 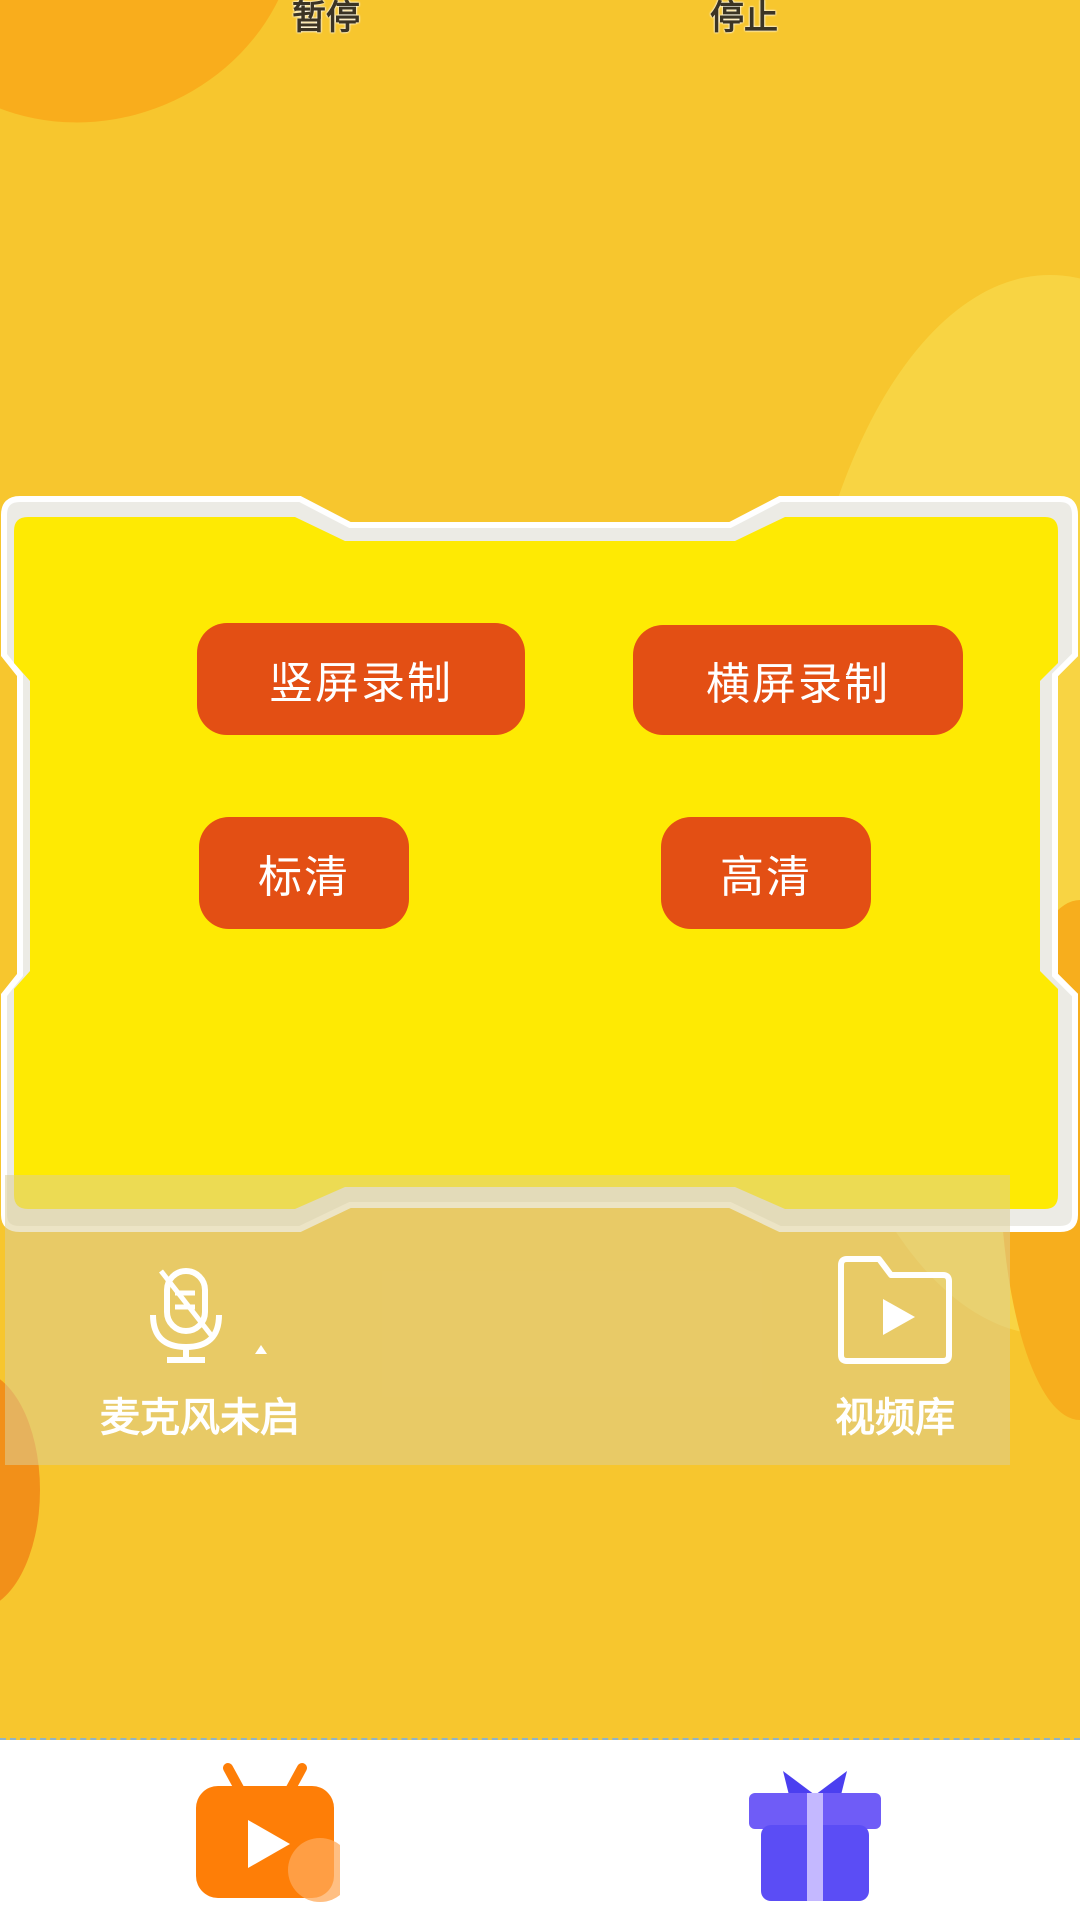 What do you see at coordinates (304, 873) in the screenshot?
I see `standard-definition-button: 标清` at bounding box center [304, 873].